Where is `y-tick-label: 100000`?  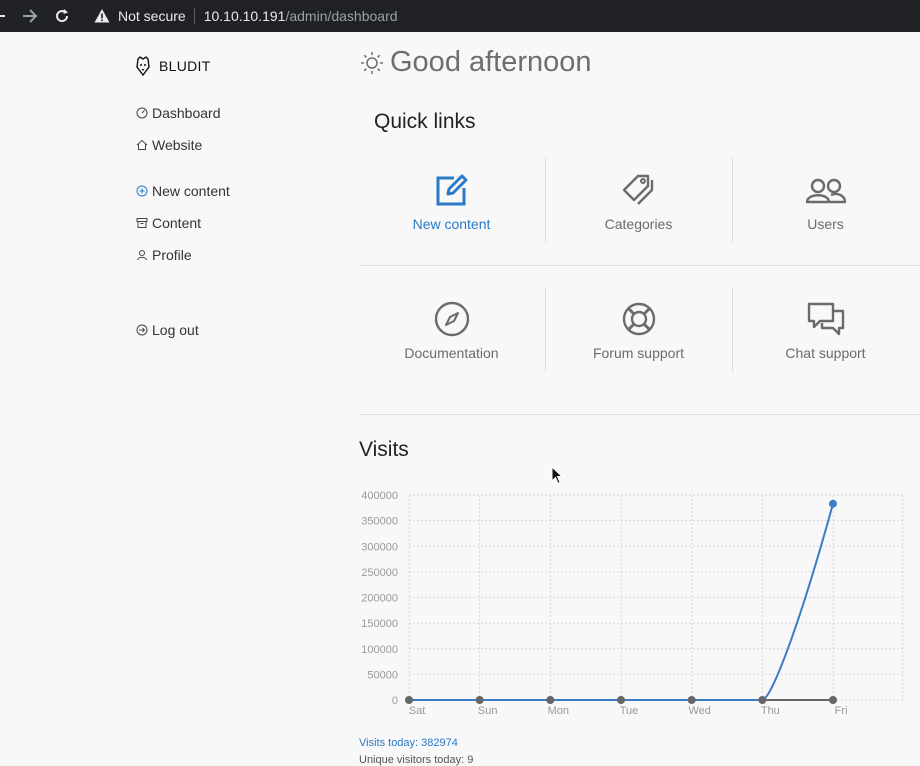 y-tick-label: 100000 is located at coordinates (379, 650).